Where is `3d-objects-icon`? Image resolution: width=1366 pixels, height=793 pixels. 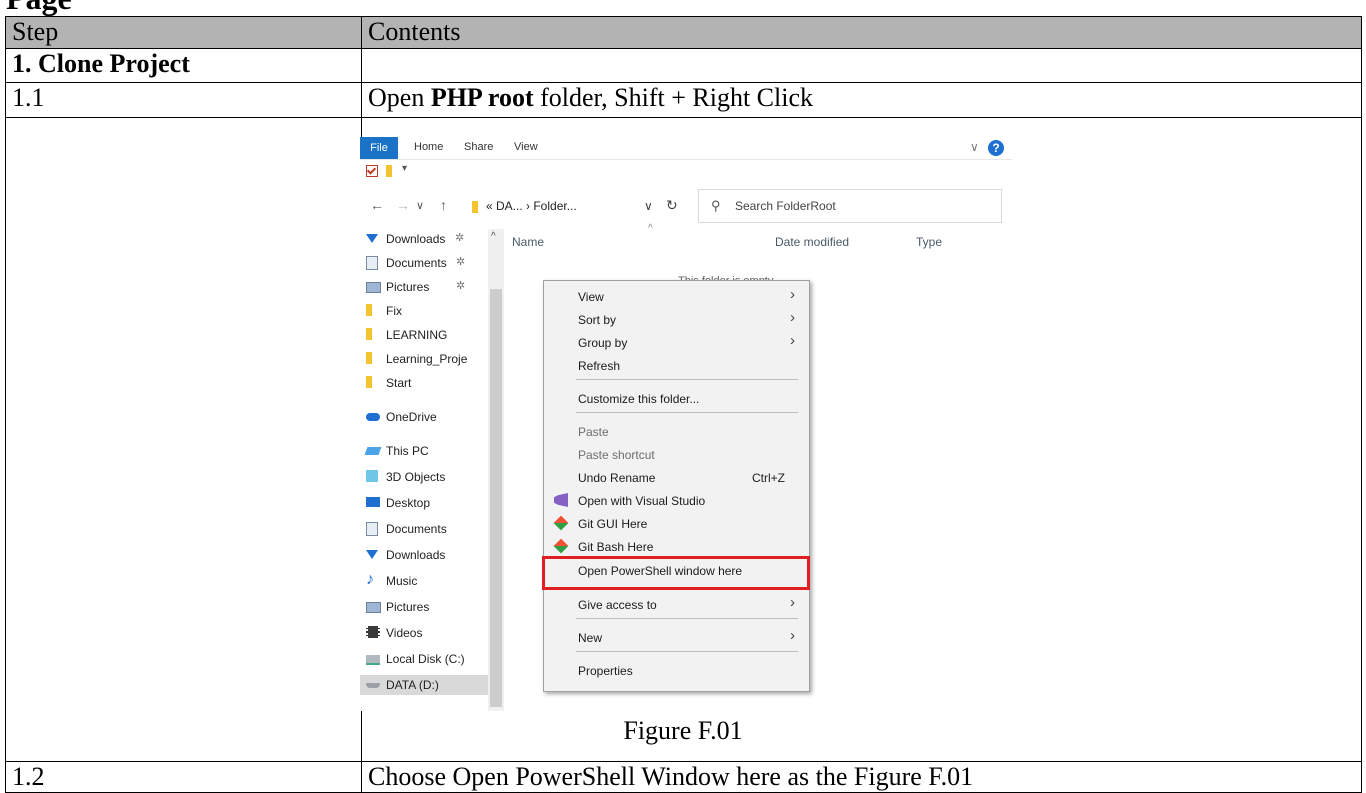 3d-objects-icon is located at coordinates (372, 476).